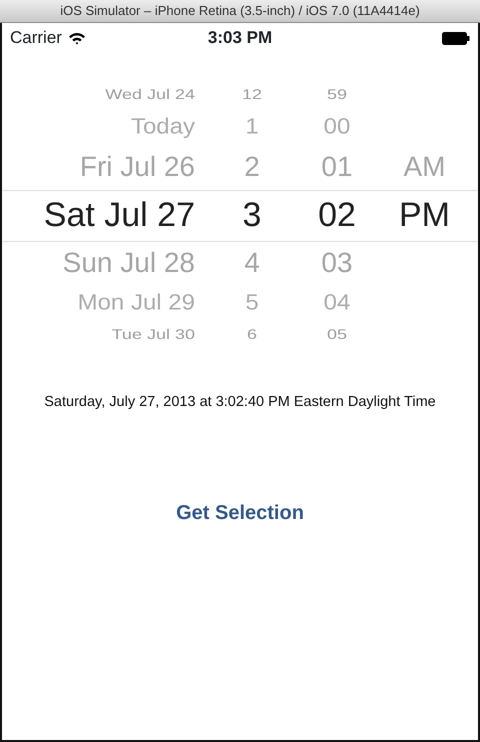 Image resolution: width=480 pixels, height=742 pixels. What do you see at coordinates (252, 216) in the screenshot?
I see `hour-option: 3` at bounding box center [252, 216].